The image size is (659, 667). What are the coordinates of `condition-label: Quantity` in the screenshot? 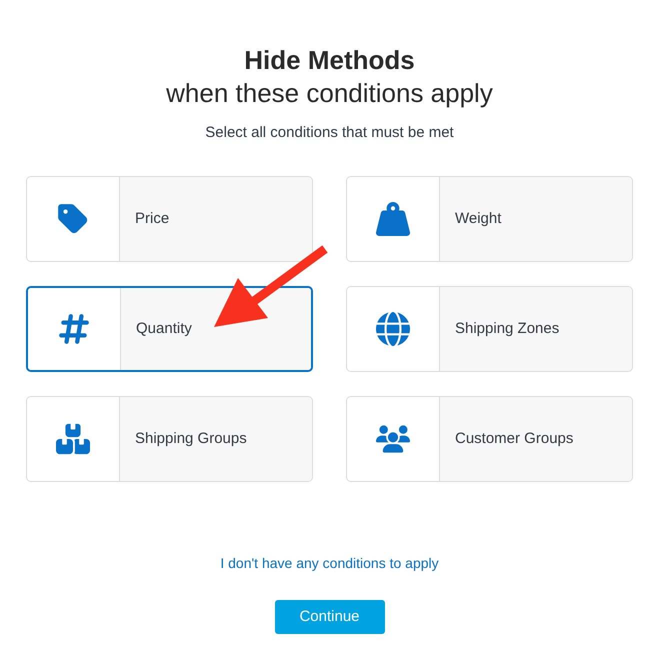 It's located at (164, 328).